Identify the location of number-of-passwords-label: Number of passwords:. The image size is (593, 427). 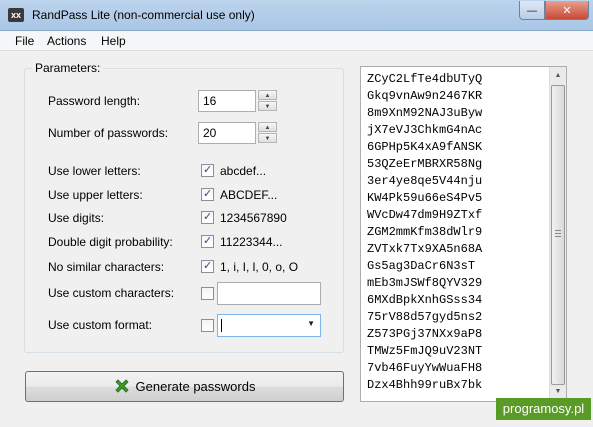
(108, 133).